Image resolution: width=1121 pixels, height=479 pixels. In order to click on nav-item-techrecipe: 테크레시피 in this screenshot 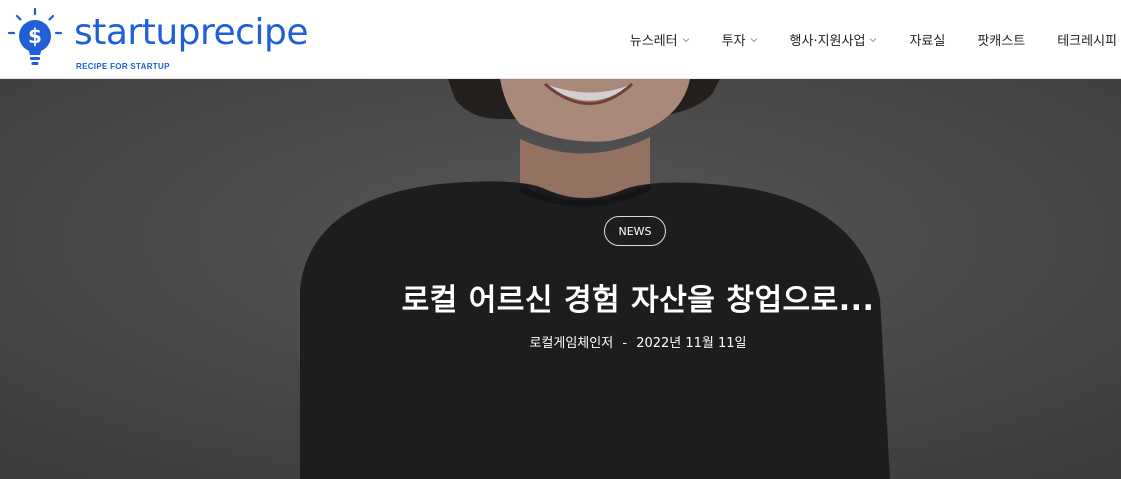, I will do `click(1081, 39)`.